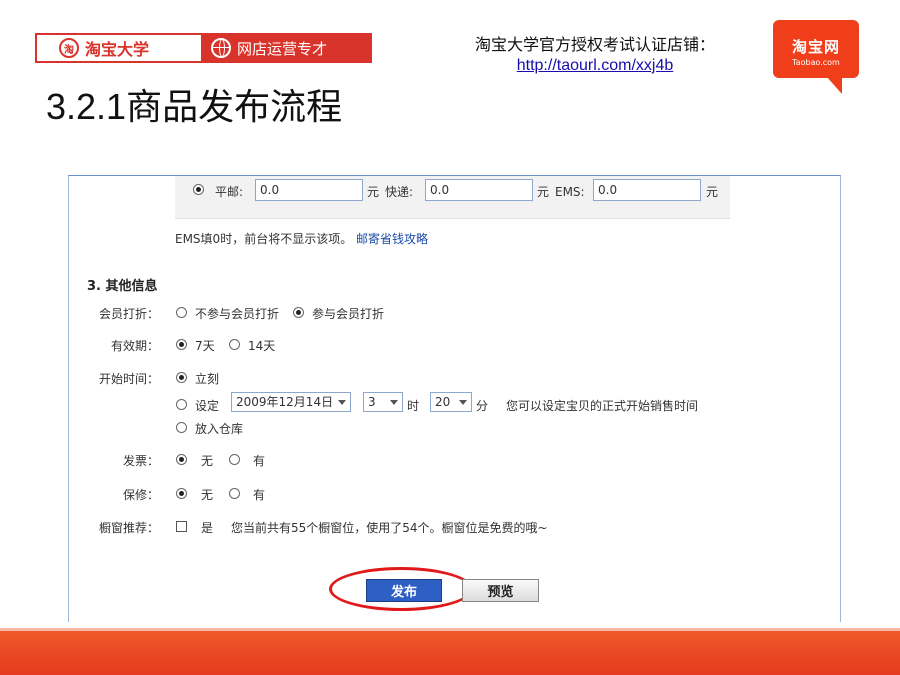 This screenshot has width=900, height=675. I want to click on ems-note: EMS填0时，前台将不显示该项。, so click(264, 239).